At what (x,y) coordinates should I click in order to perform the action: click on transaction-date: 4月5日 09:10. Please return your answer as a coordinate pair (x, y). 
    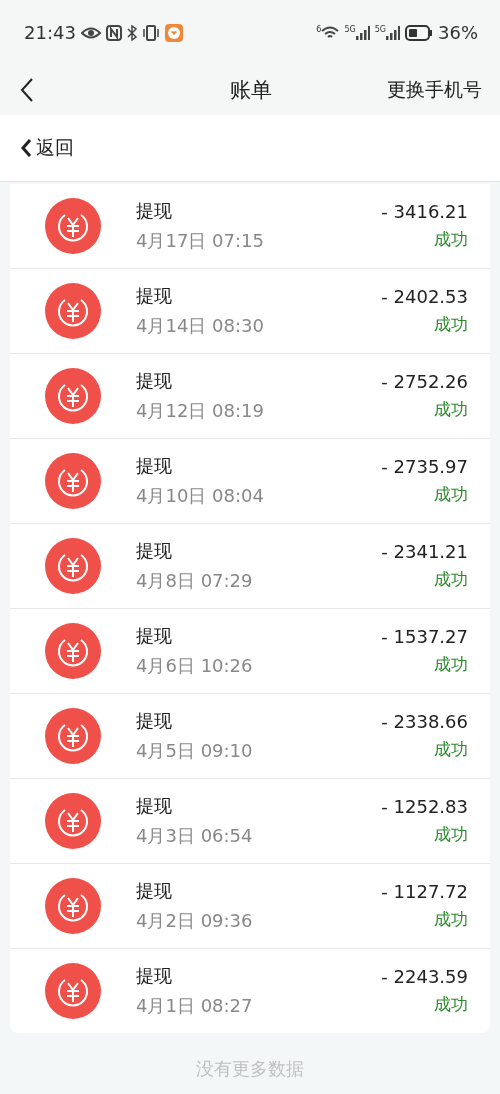
    Looking at the image, I should click on (195, 751).